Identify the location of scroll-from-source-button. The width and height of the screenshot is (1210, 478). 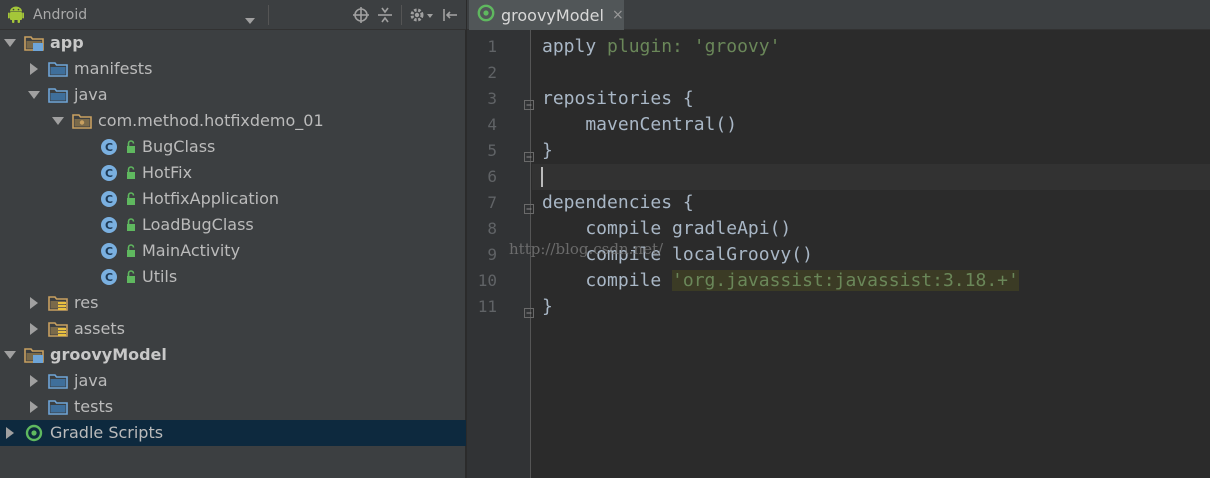
(361, 15).